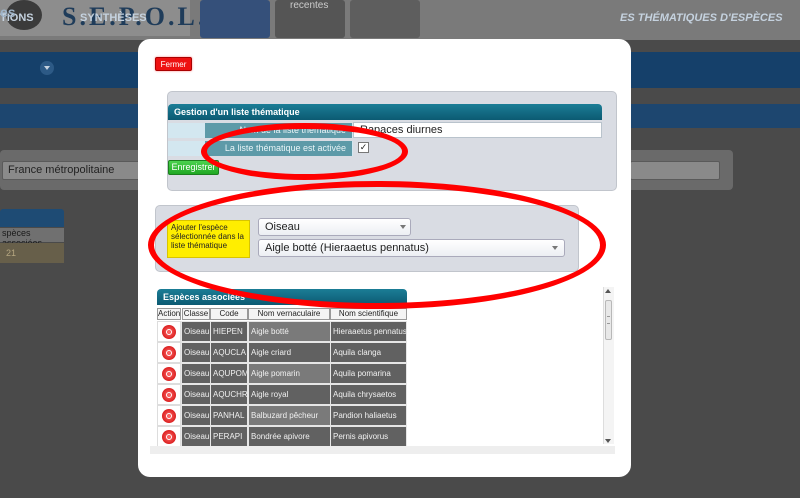 The image size is (800, 498). Describe the element at coordinates (8, 12) in the screenshot. I see `page-title: es` at that location.